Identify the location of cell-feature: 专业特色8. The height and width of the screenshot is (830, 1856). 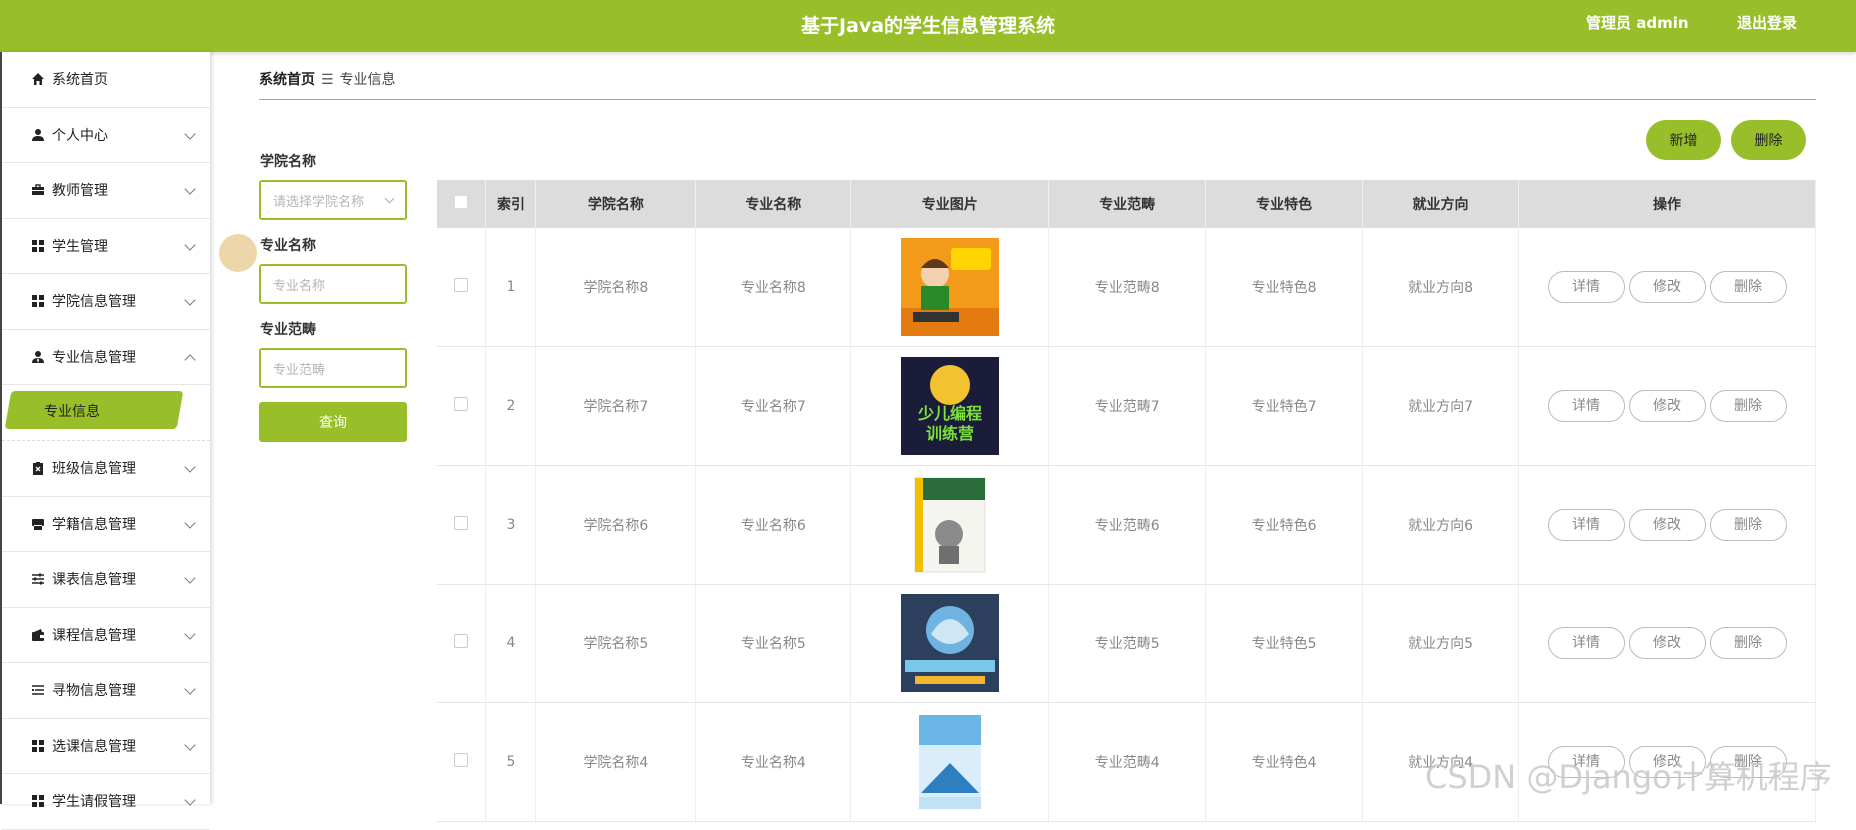
(1284, 288).